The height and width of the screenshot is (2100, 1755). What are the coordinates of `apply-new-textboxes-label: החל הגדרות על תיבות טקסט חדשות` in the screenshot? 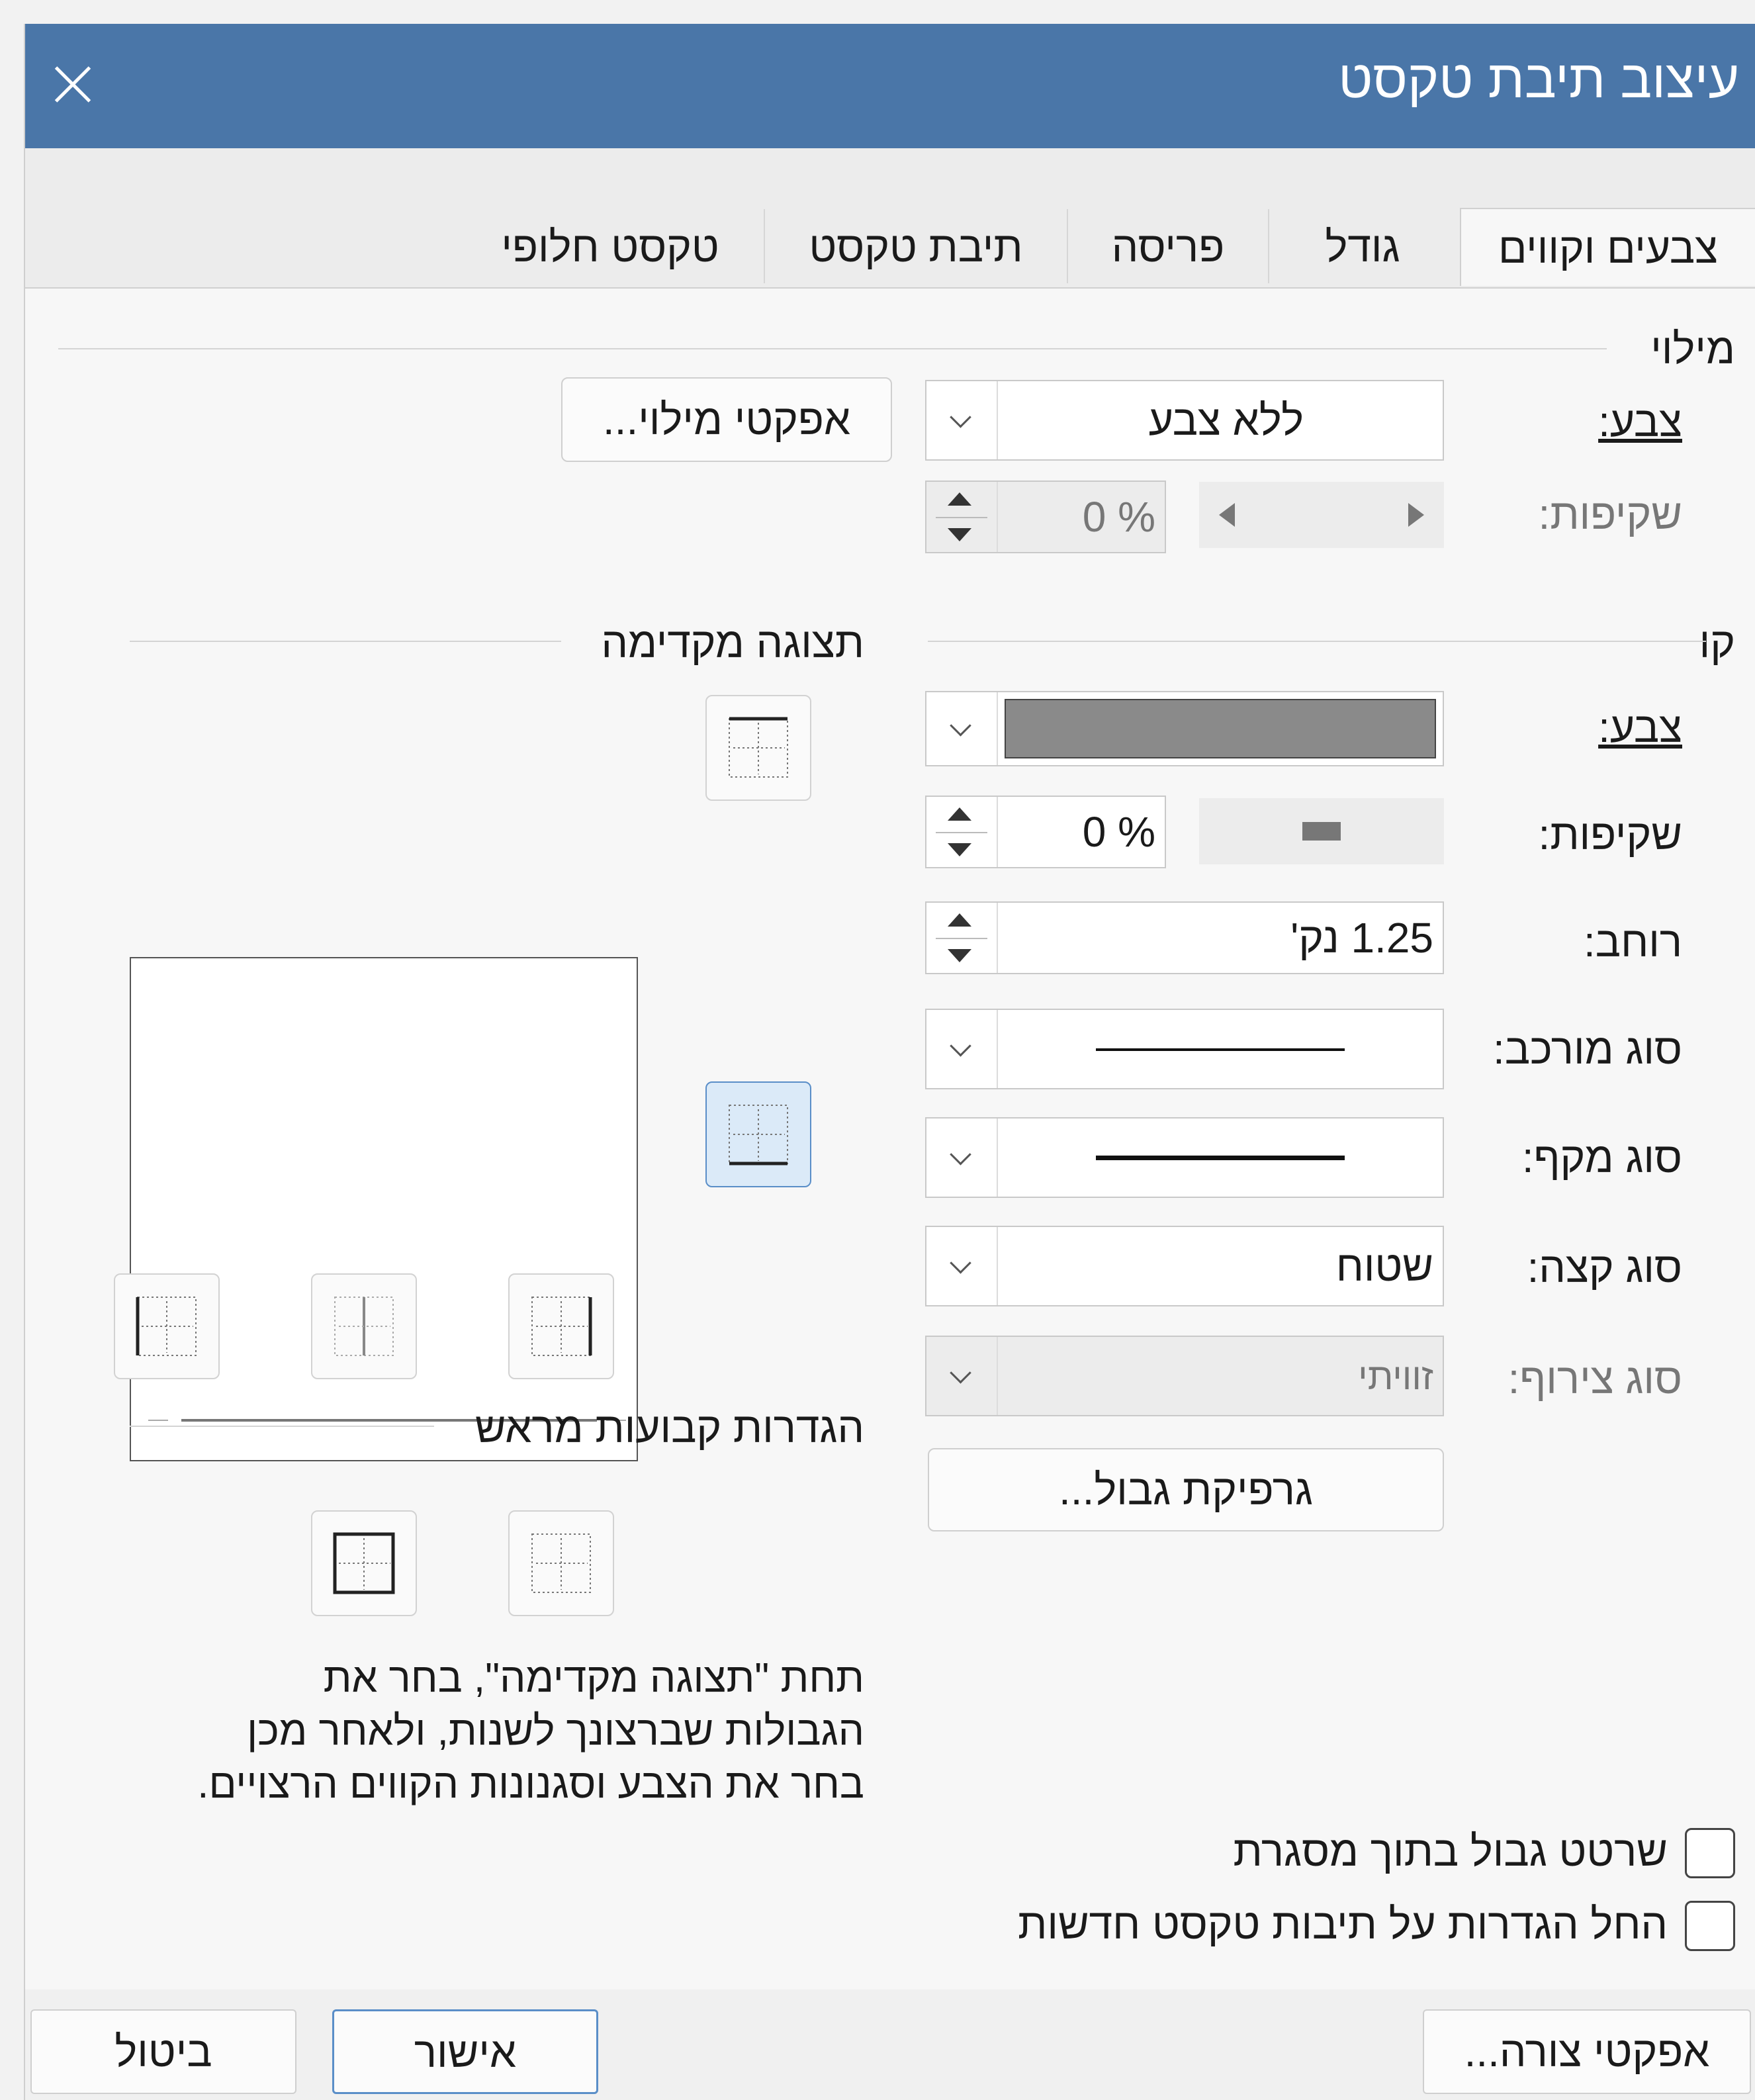 It's located at (1343, 1924).